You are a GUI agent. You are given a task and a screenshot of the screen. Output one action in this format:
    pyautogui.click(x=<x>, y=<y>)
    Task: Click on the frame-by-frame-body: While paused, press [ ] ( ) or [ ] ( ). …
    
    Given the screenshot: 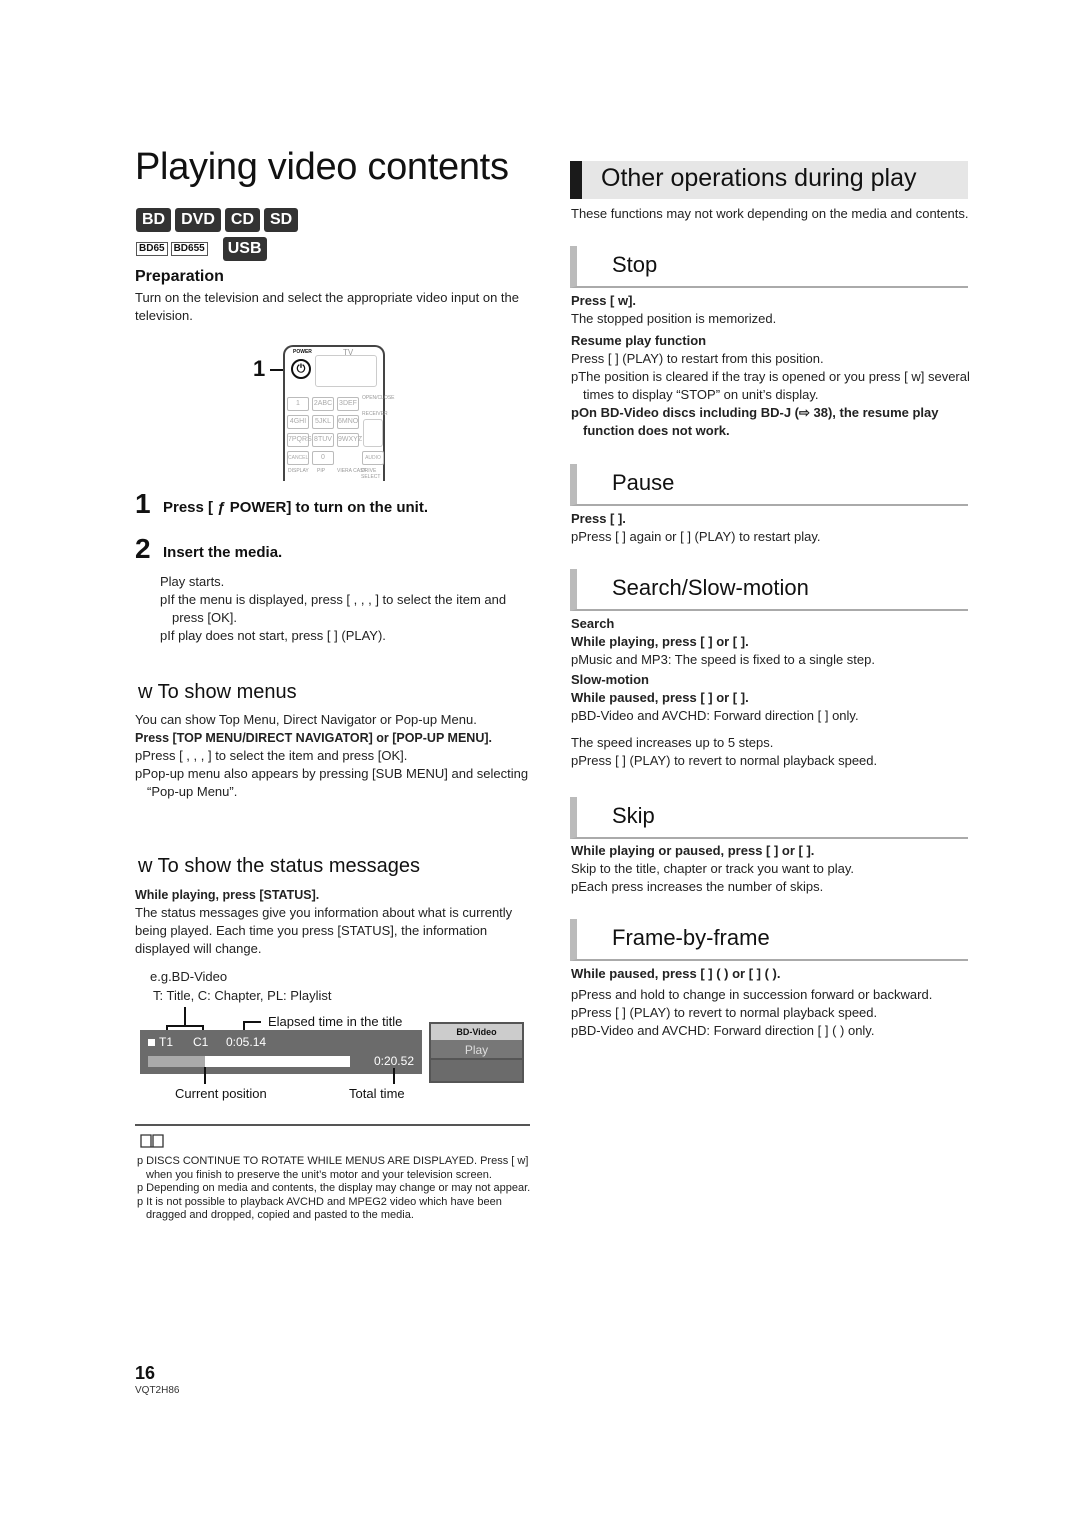 What is the action you would take?
    pyautogui.click(x=771, y=1002)
    